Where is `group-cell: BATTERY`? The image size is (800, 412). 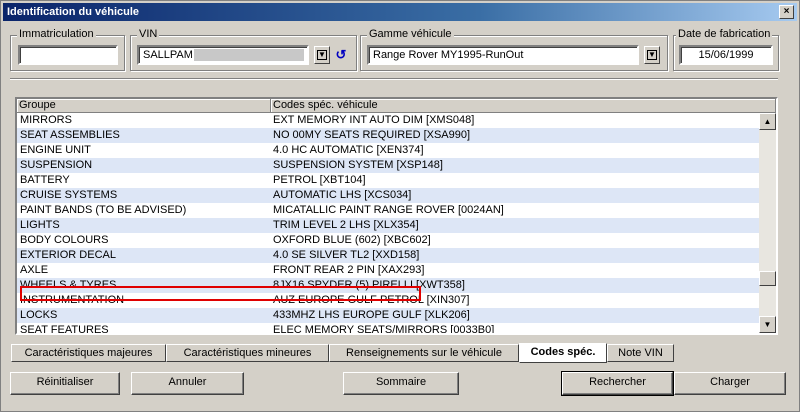
group-cell: BATTERY is located at coordinates (45, 180).